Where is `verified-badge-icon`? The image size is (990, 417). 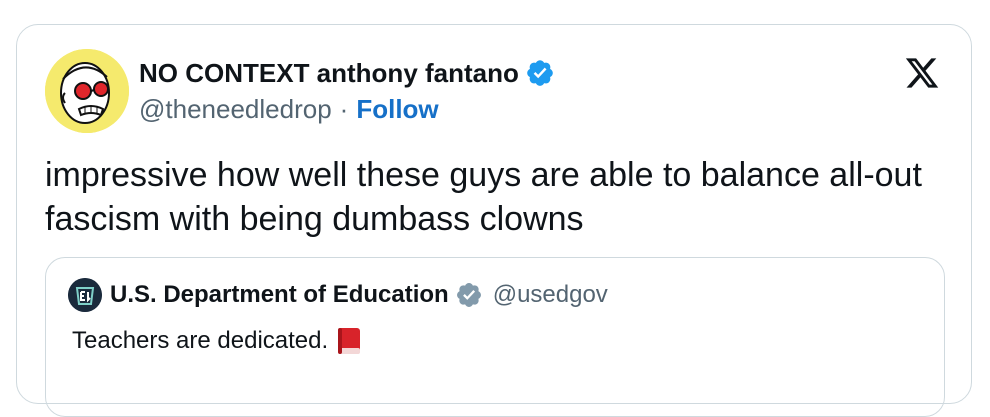 verified-badge-icon is located at coordinates (540, 73).